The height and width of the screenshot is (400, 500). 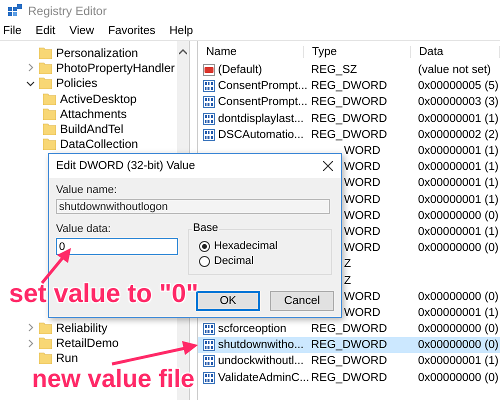 I want to click on tree-item: Policies, so click(x=77, y=83).